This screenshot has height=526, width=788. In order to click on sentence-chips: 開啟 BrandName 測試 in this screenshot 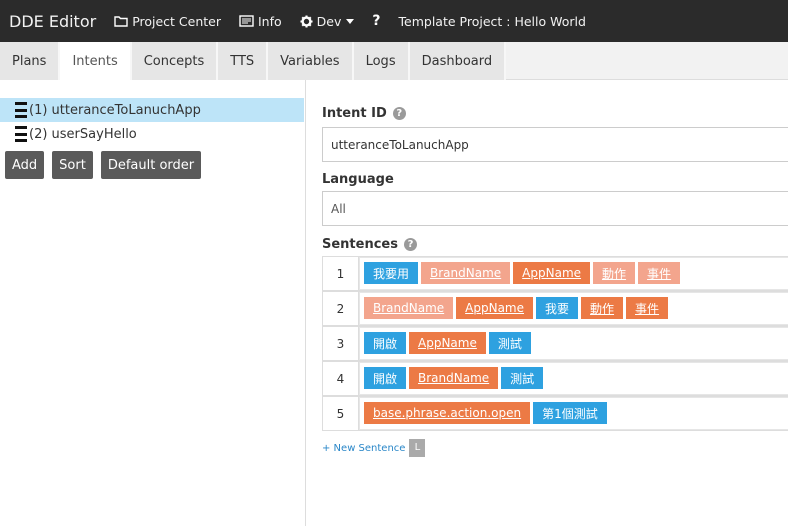, I will do `click(454, 378)`.